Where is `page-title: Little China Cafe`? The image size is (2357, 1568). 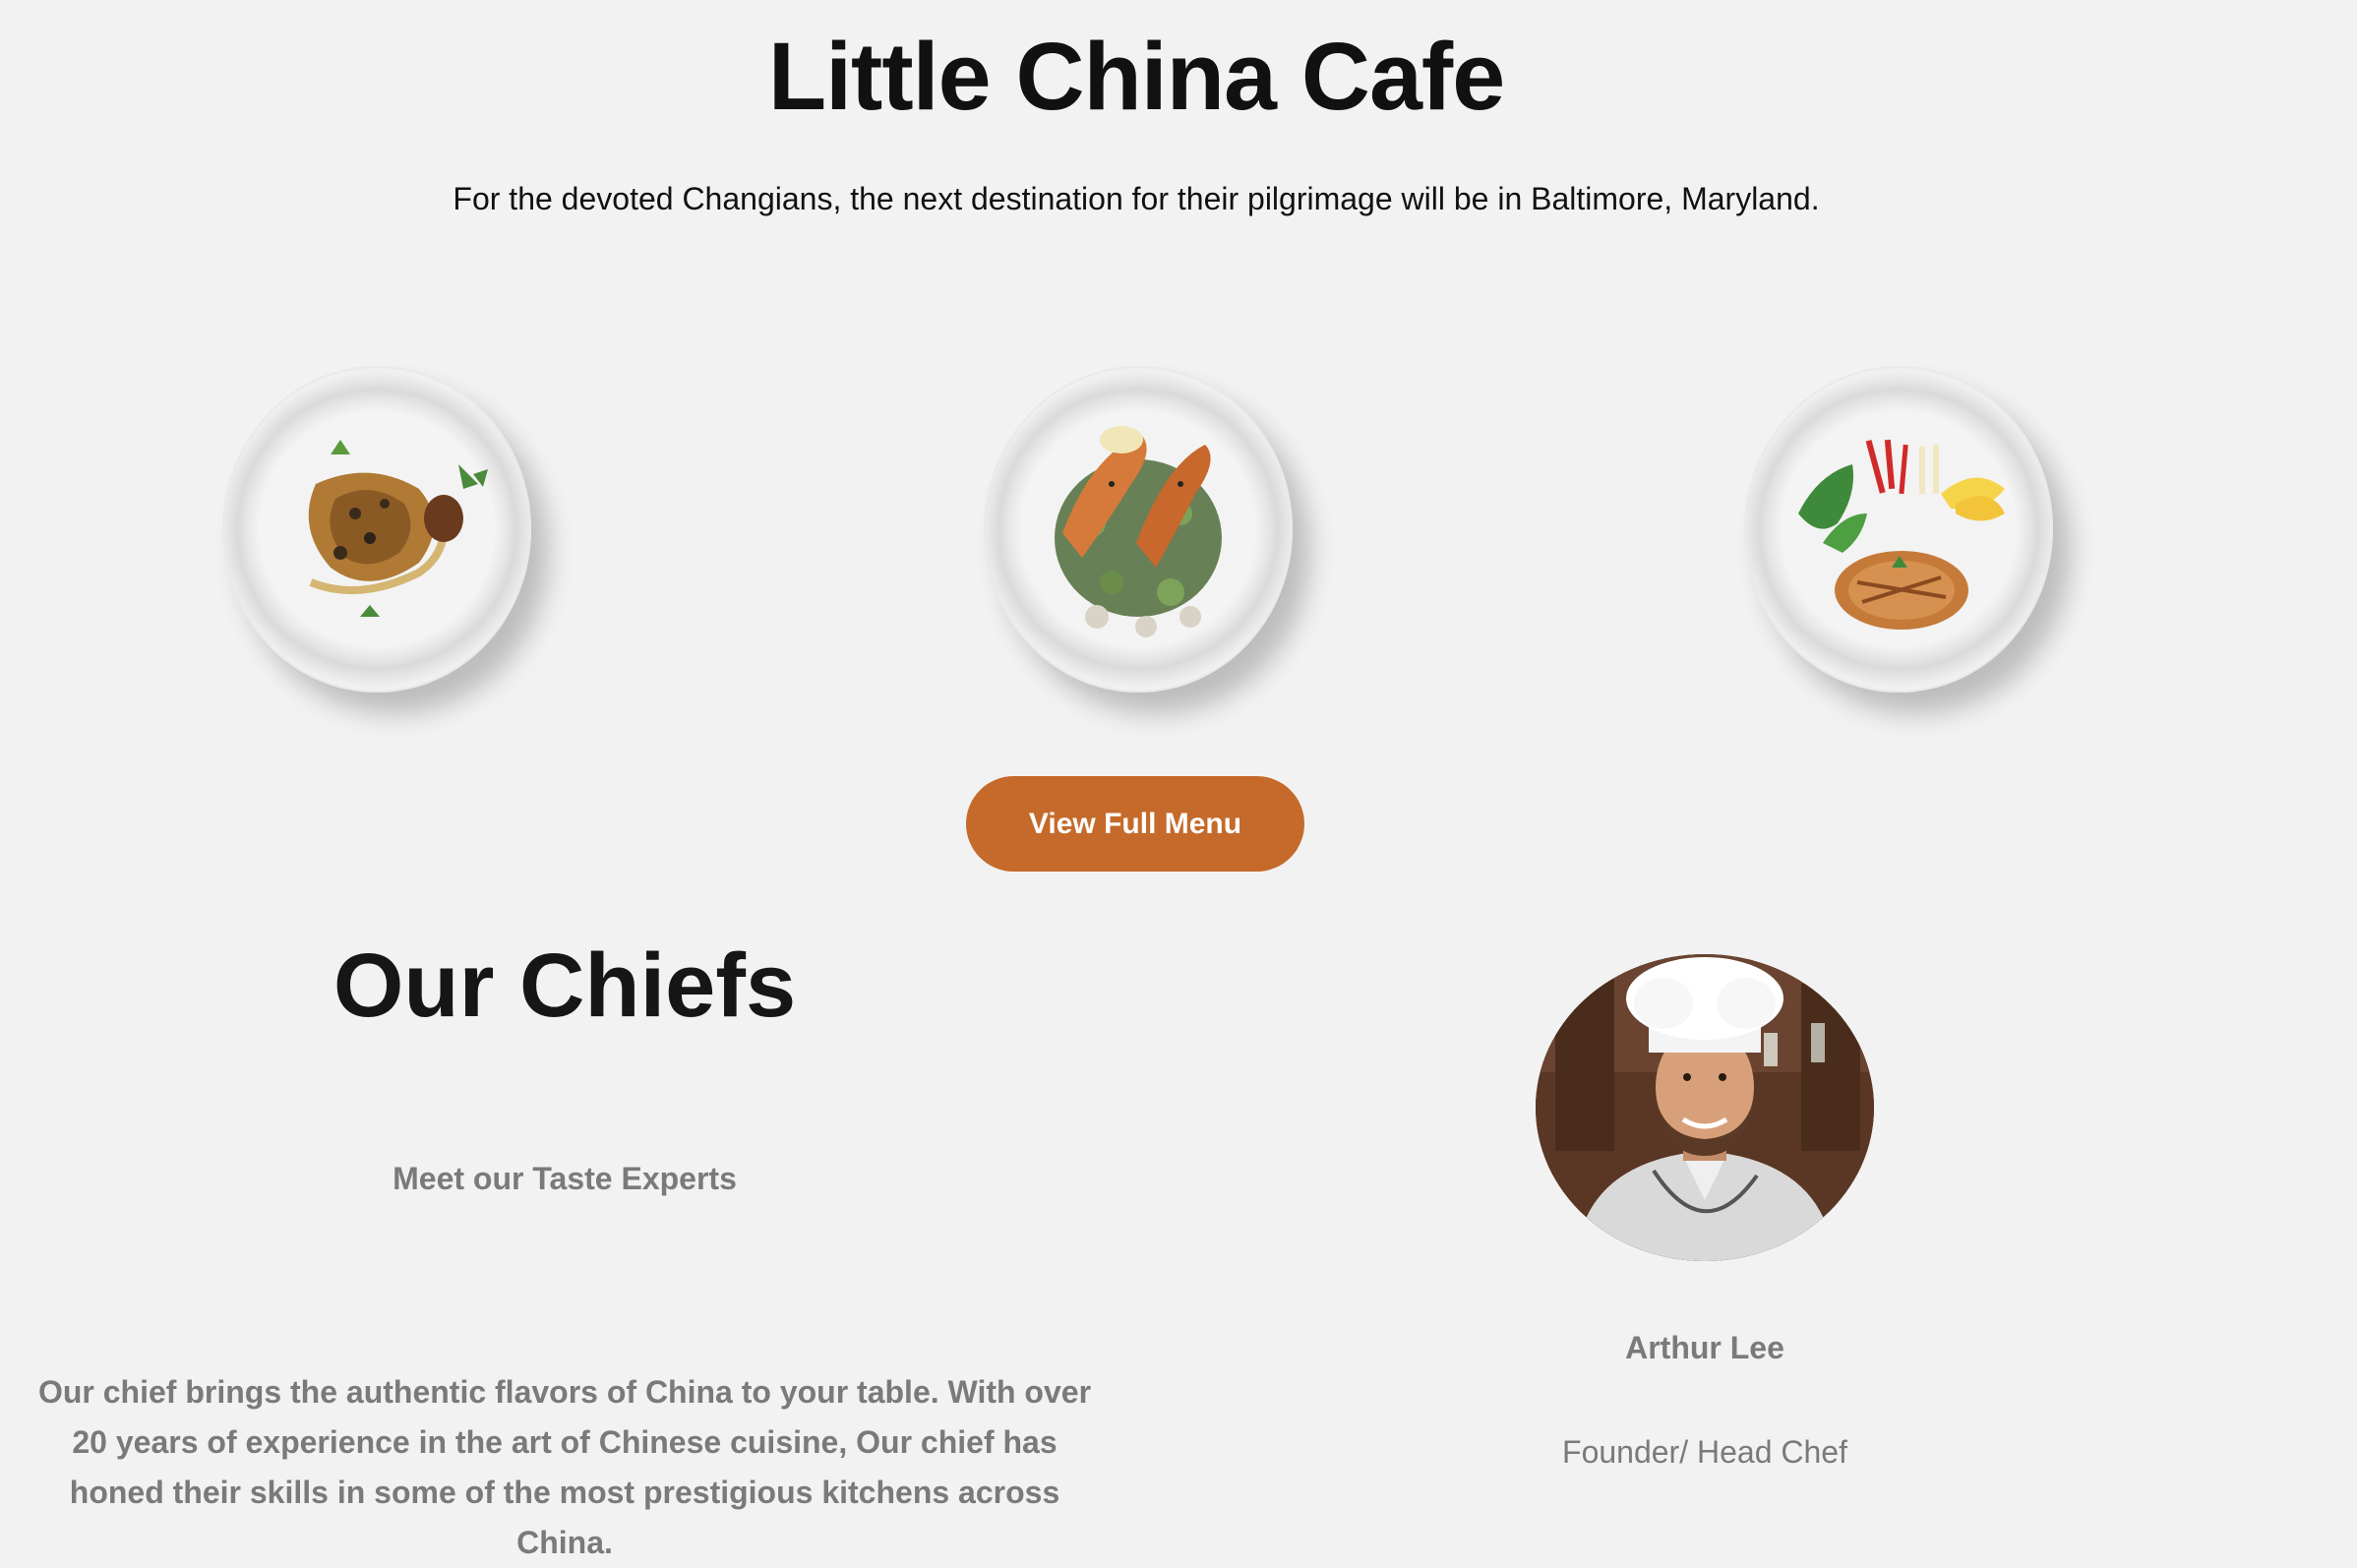 page-title: Little China Cafe is located at coordinates (1136, 76).